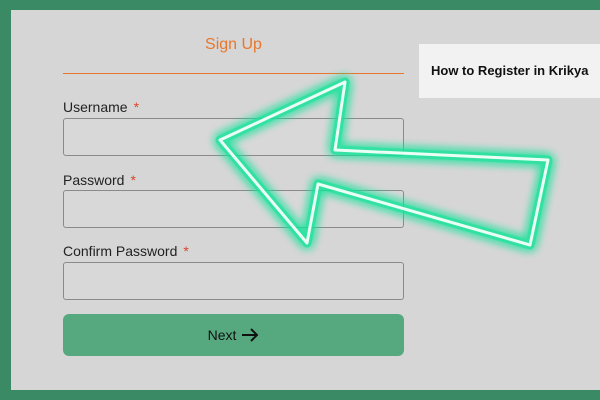 The height and width of the screenshot is (400, 600). I want to click on password-label-text: Password, so click(94, 180).